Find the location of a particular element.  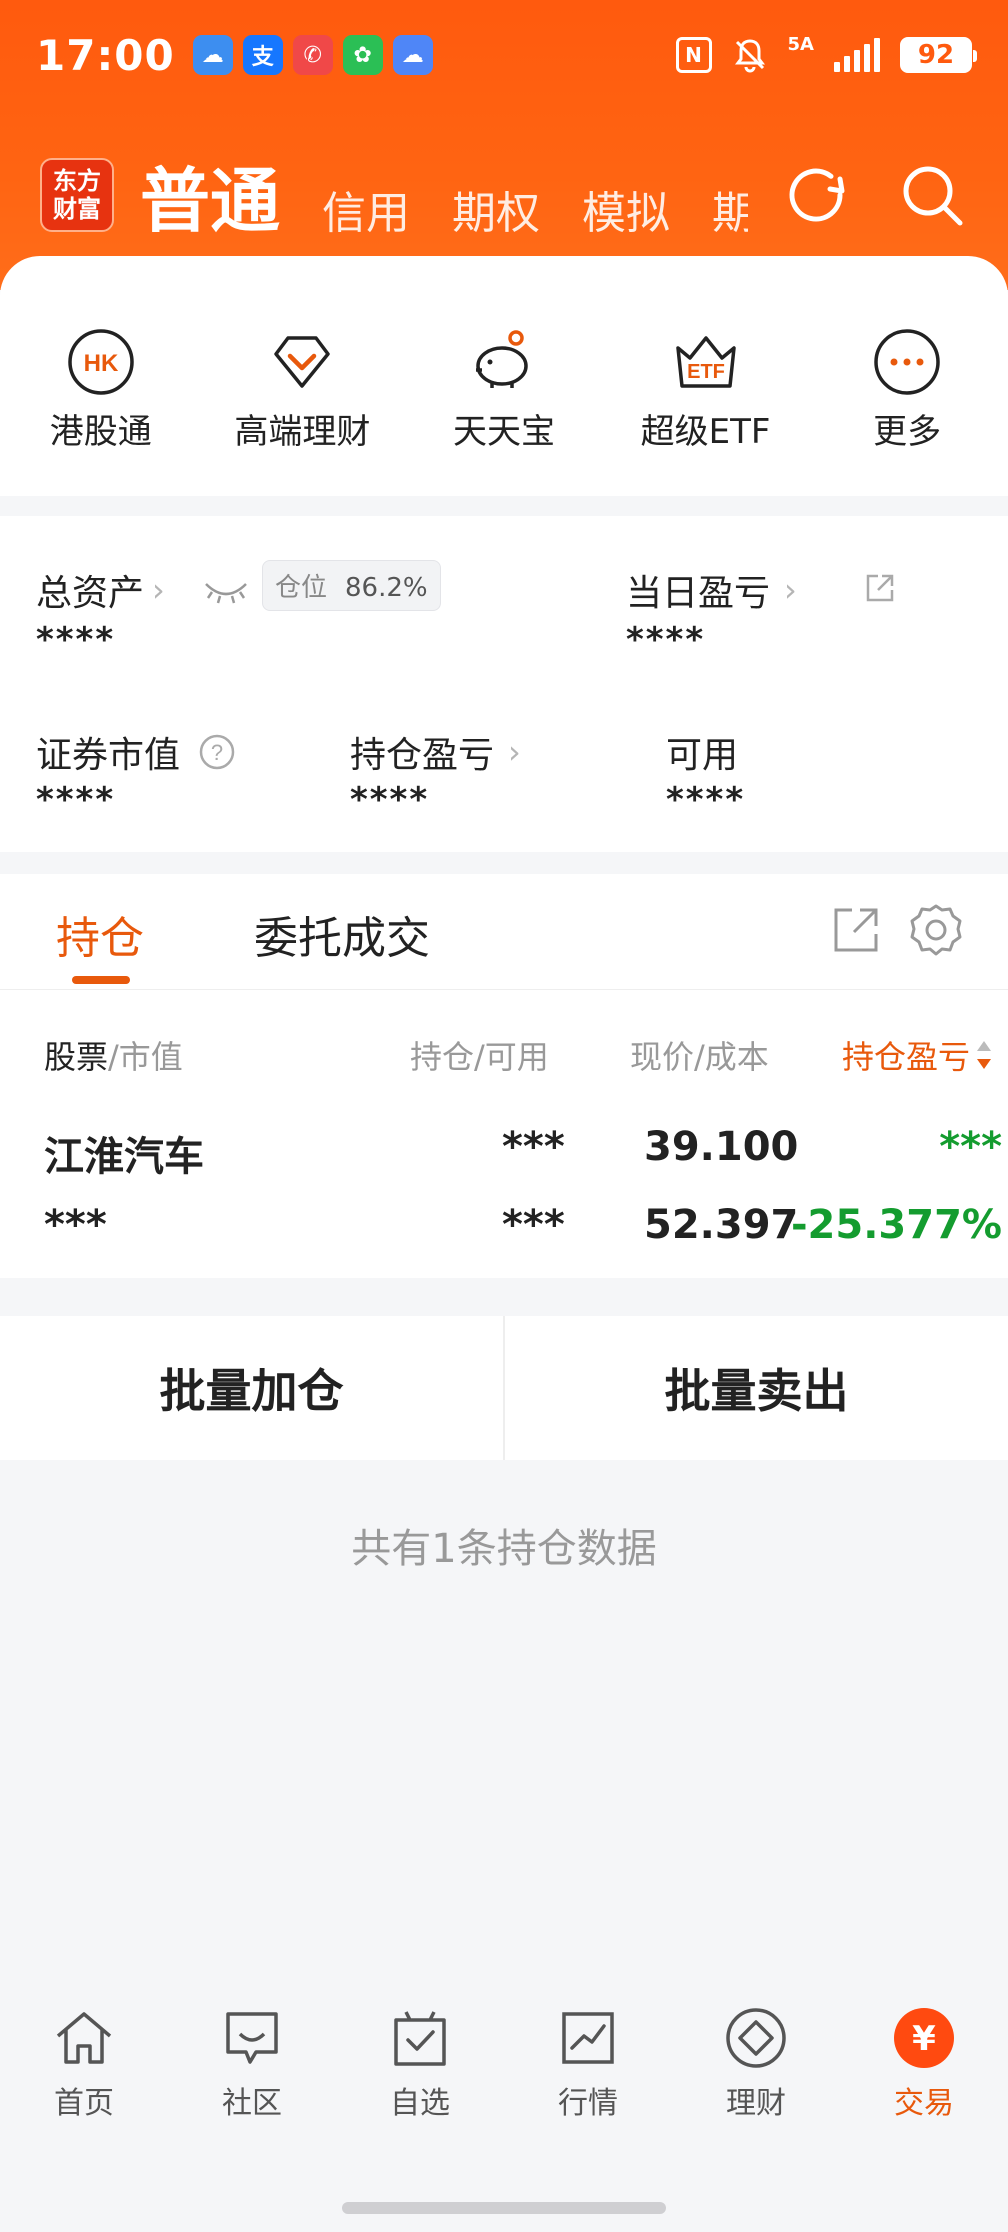

market-value-header: 证券市值 ? is located at coordinates (136, 752).